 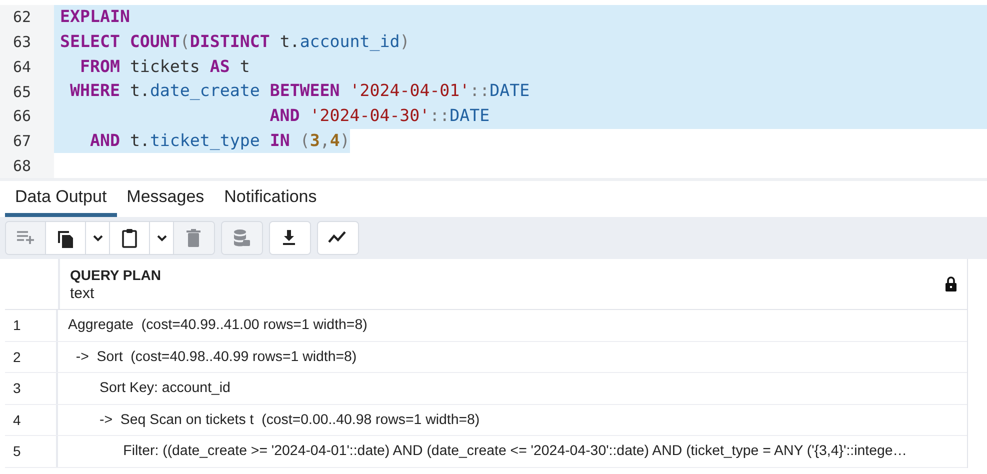 What do you see at coordinates (22, 116) in the screenshot?
I see `line-number: 66` at bounding box center [22, 116].